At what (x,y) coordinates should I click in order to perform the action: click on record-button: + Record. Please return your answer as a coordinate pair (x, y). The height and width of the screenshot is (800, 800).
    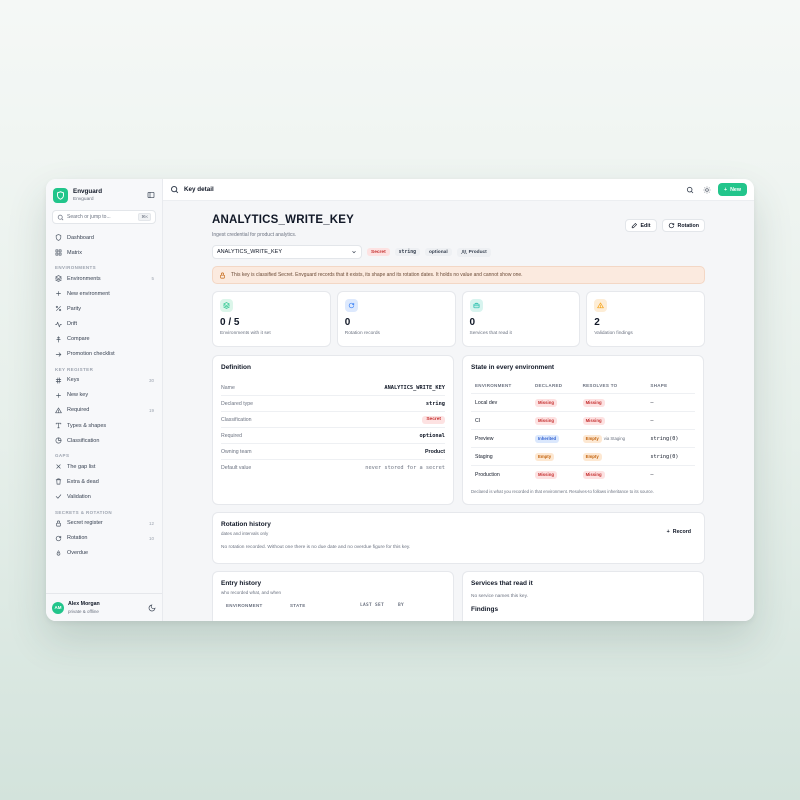
    Looking at the image, I should click on (678, 531).